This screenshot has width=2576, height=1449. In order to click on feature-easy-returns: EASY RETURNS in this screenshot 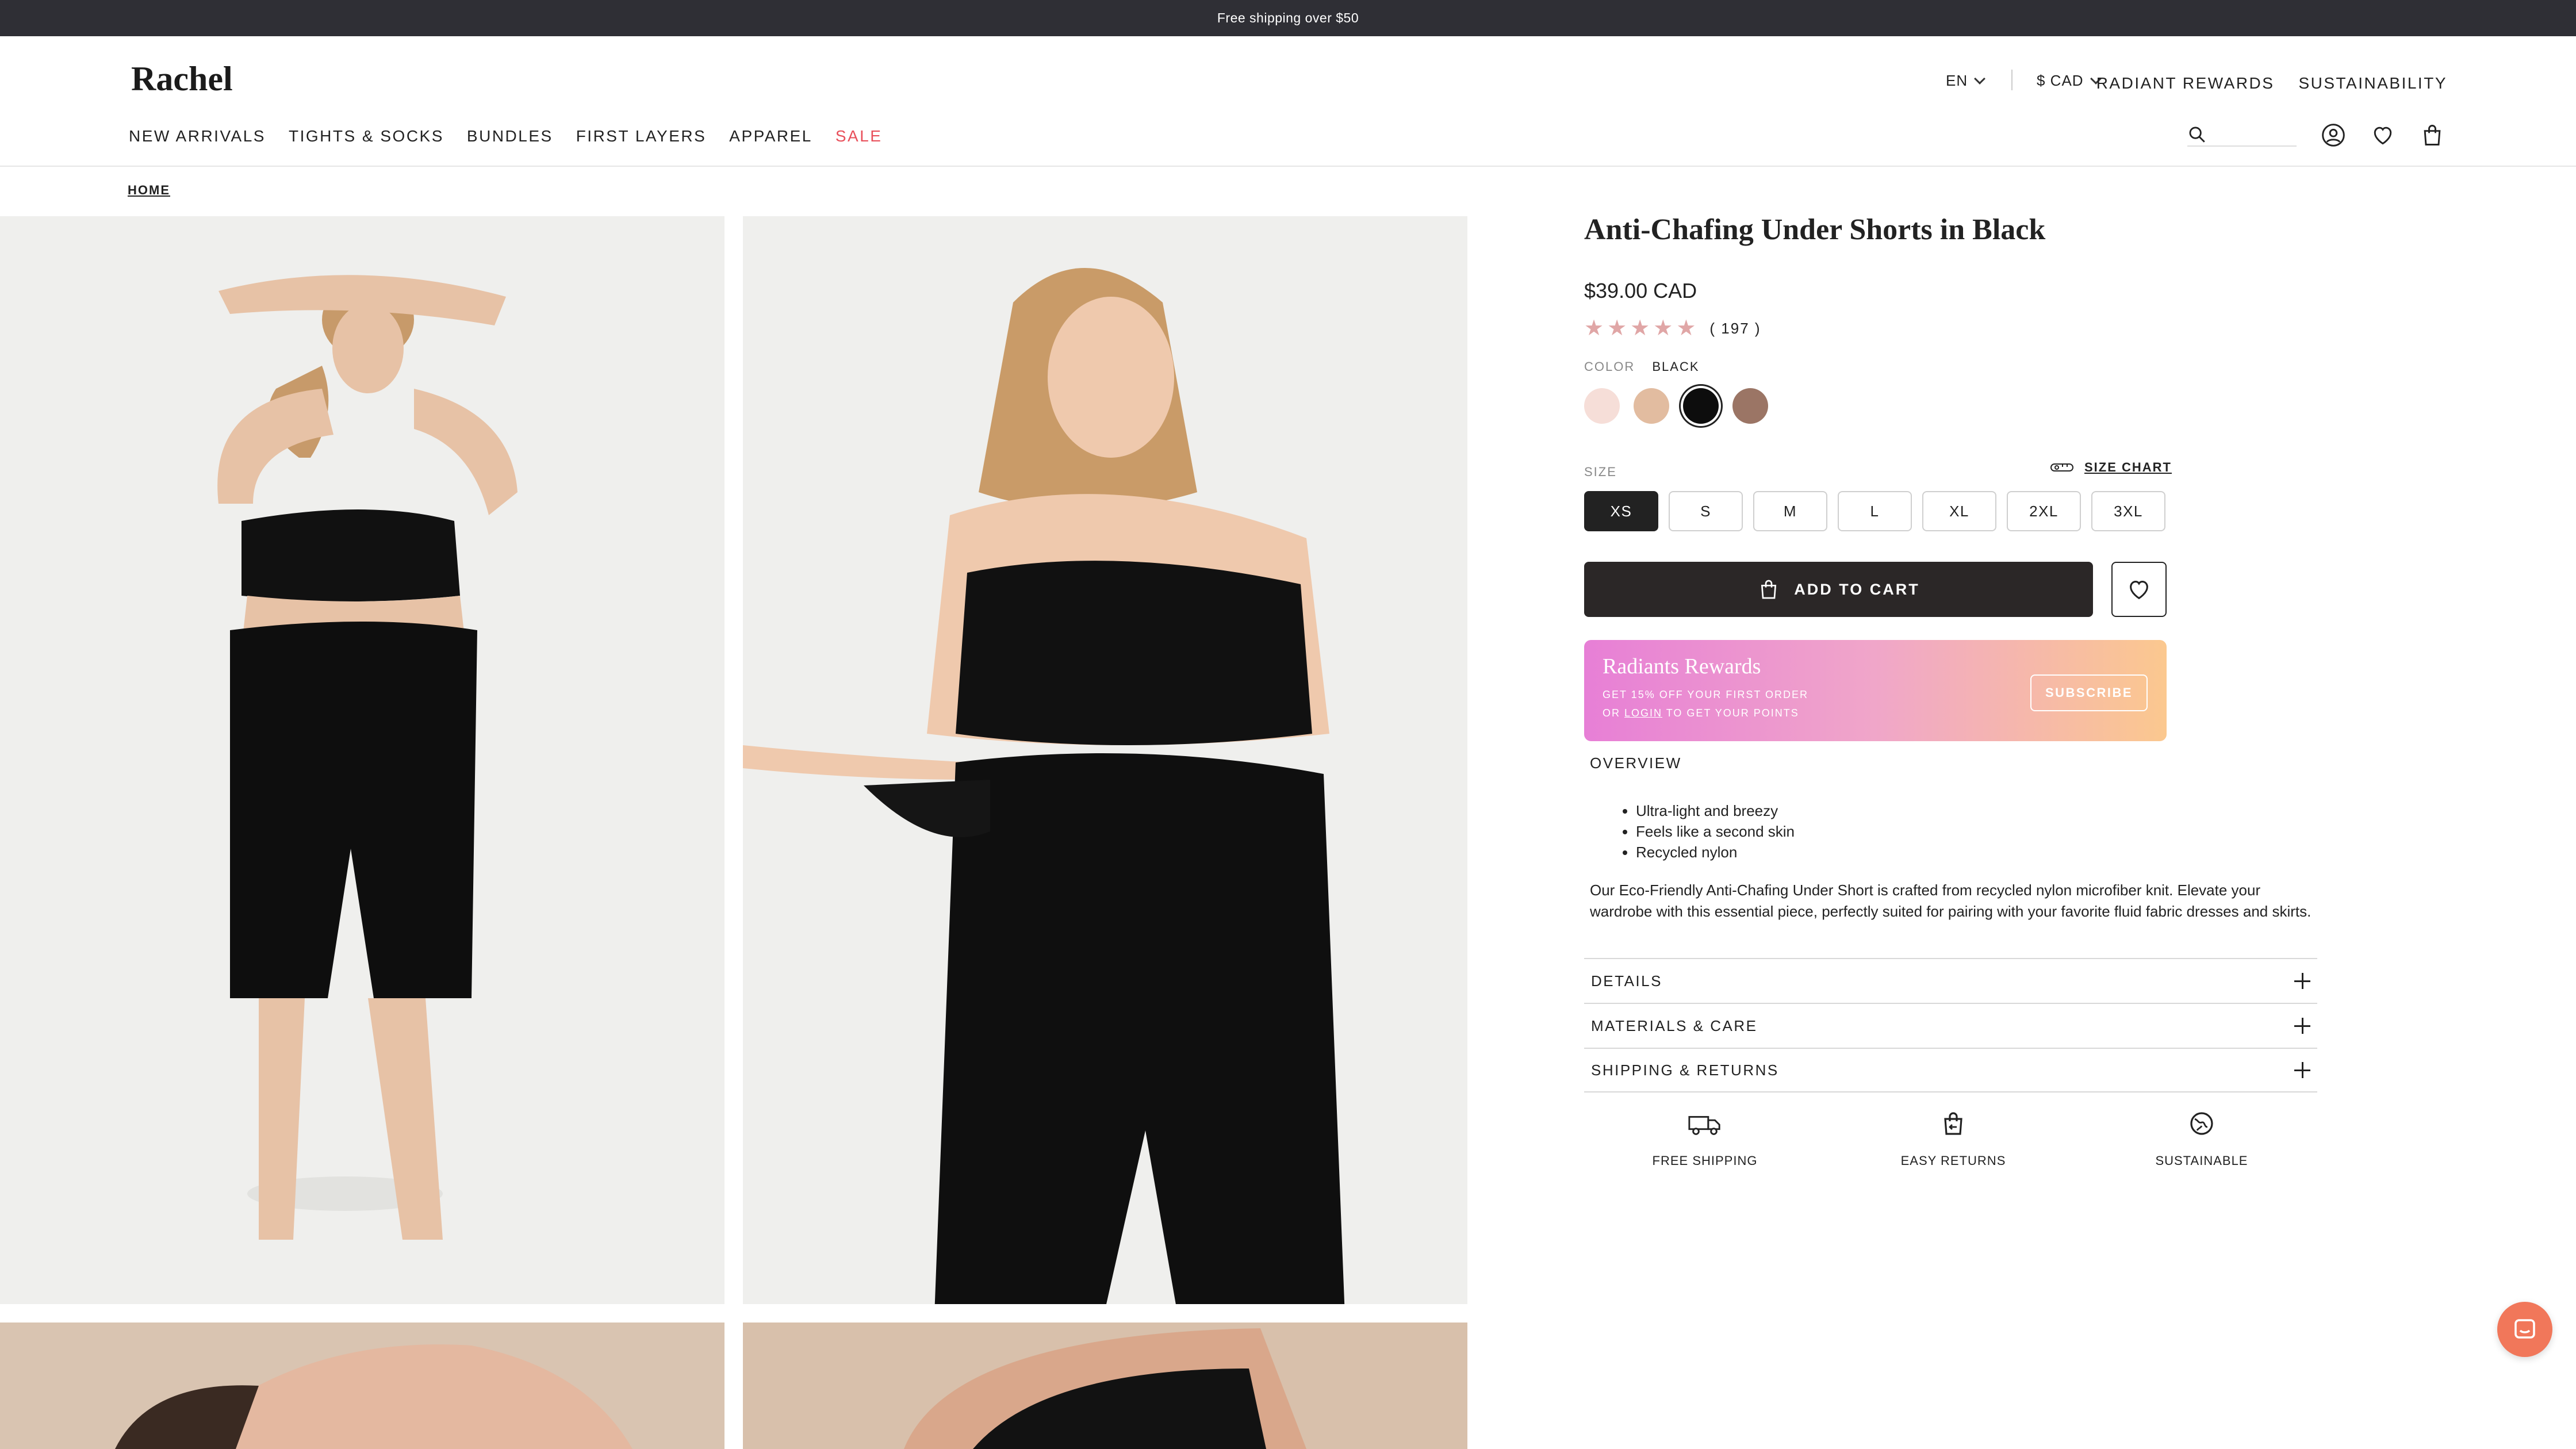, I will do `click(1953, 1139)`.